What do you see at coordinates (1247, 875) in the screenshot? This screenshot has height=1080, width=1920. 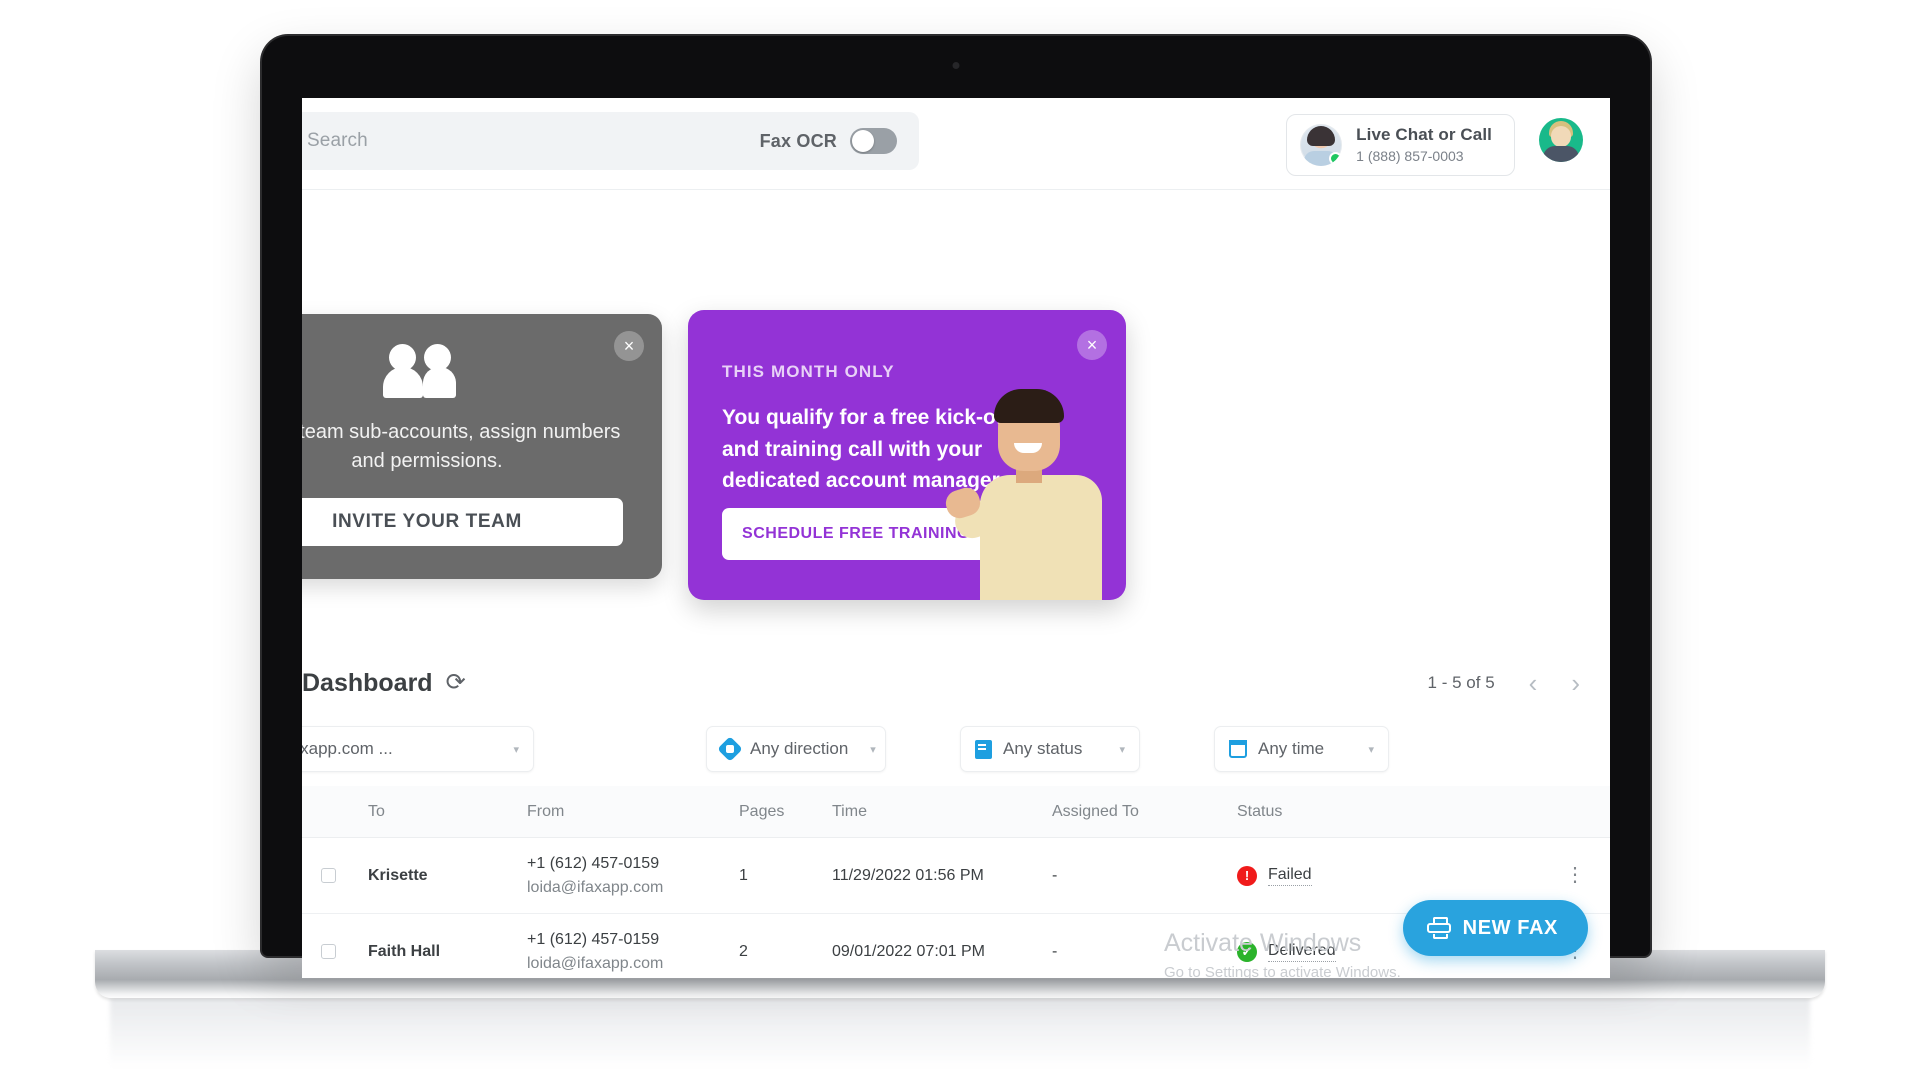 I see `status-failed-icon: !` at bounding box center [1247, 875].